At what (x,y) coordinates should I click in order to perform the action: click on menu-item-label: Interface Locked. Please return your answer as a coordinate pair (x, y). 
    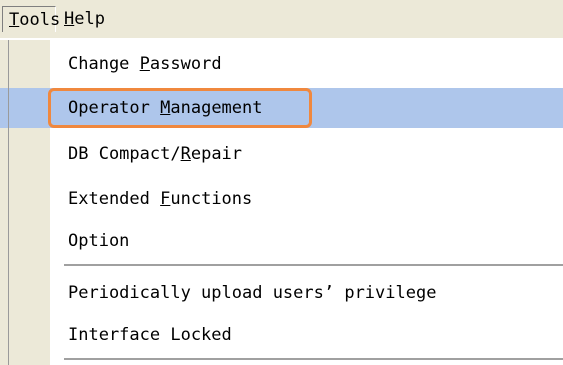
    Looking at the image, I should click on (150, 335).